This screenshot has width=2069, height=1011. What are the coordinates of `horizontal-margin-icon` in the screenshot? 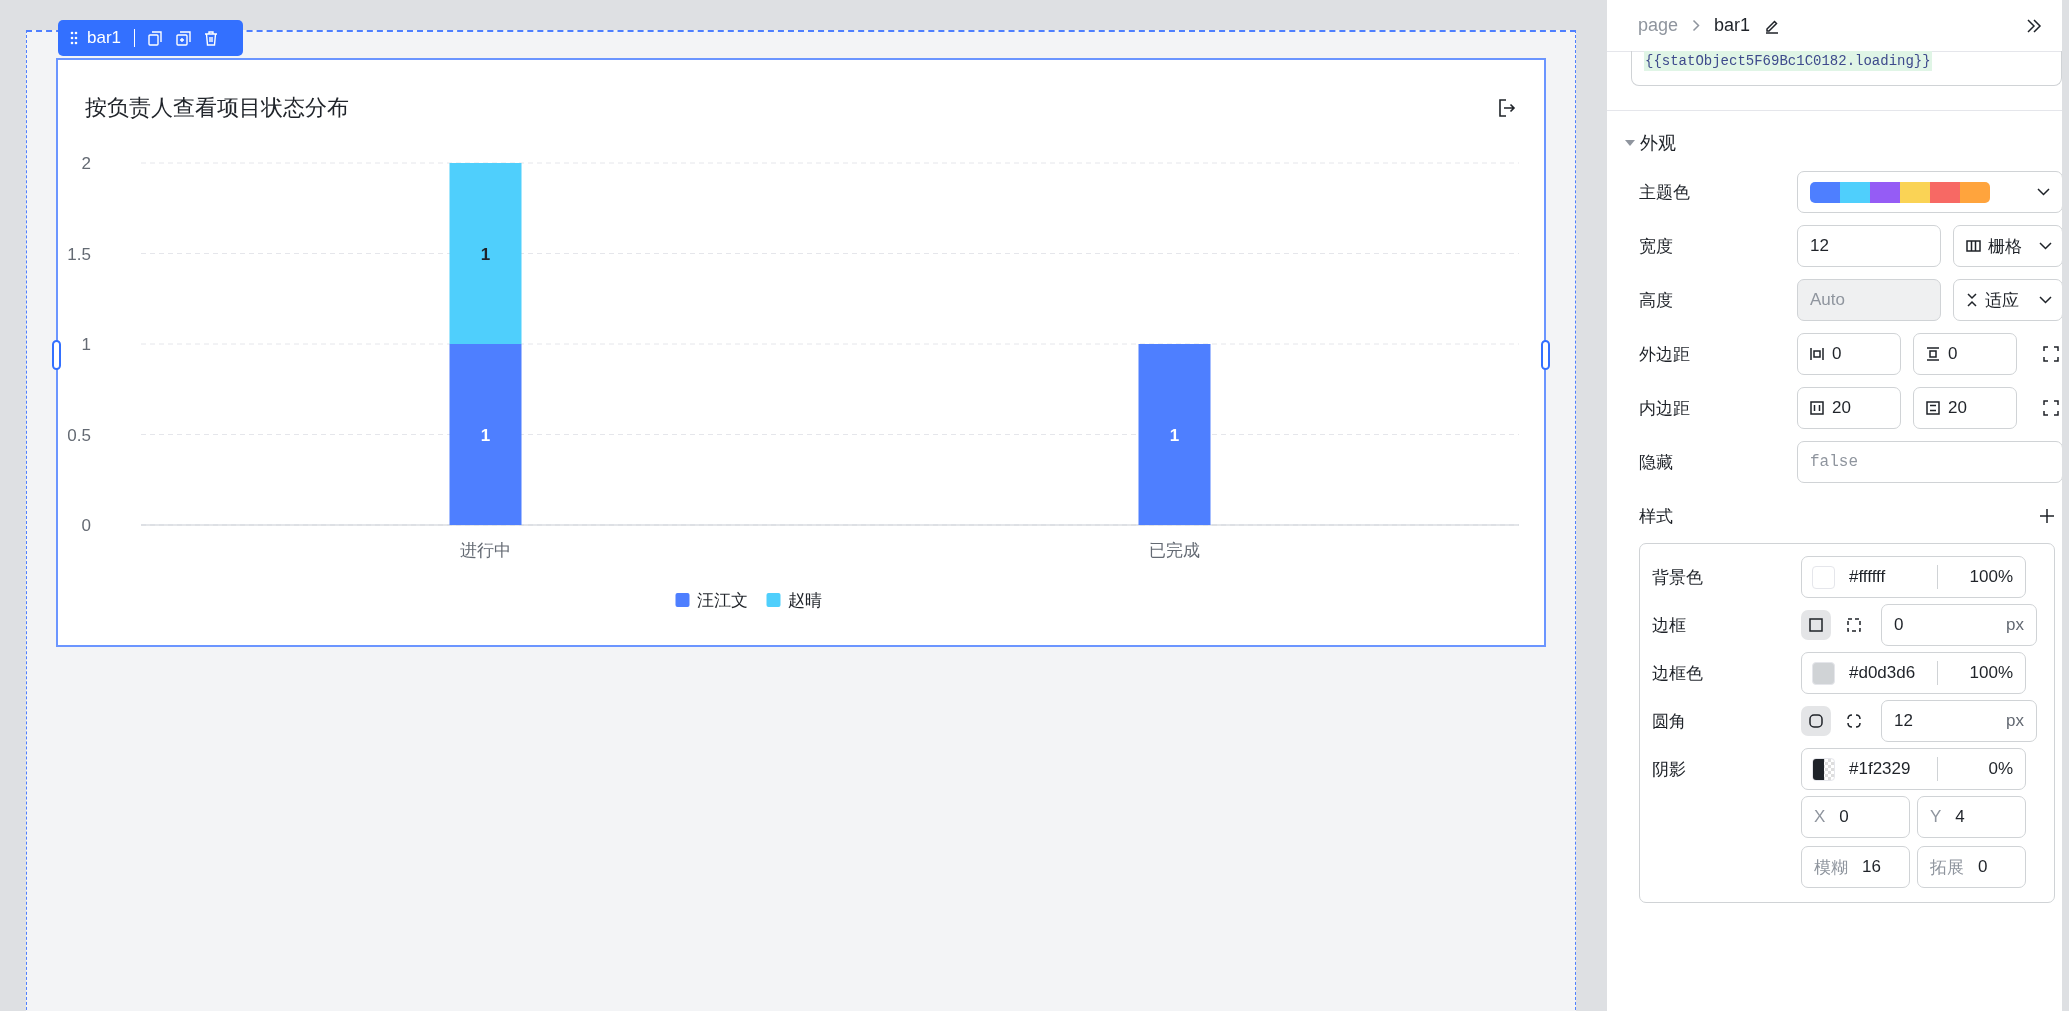 It's located at (1817, 354).